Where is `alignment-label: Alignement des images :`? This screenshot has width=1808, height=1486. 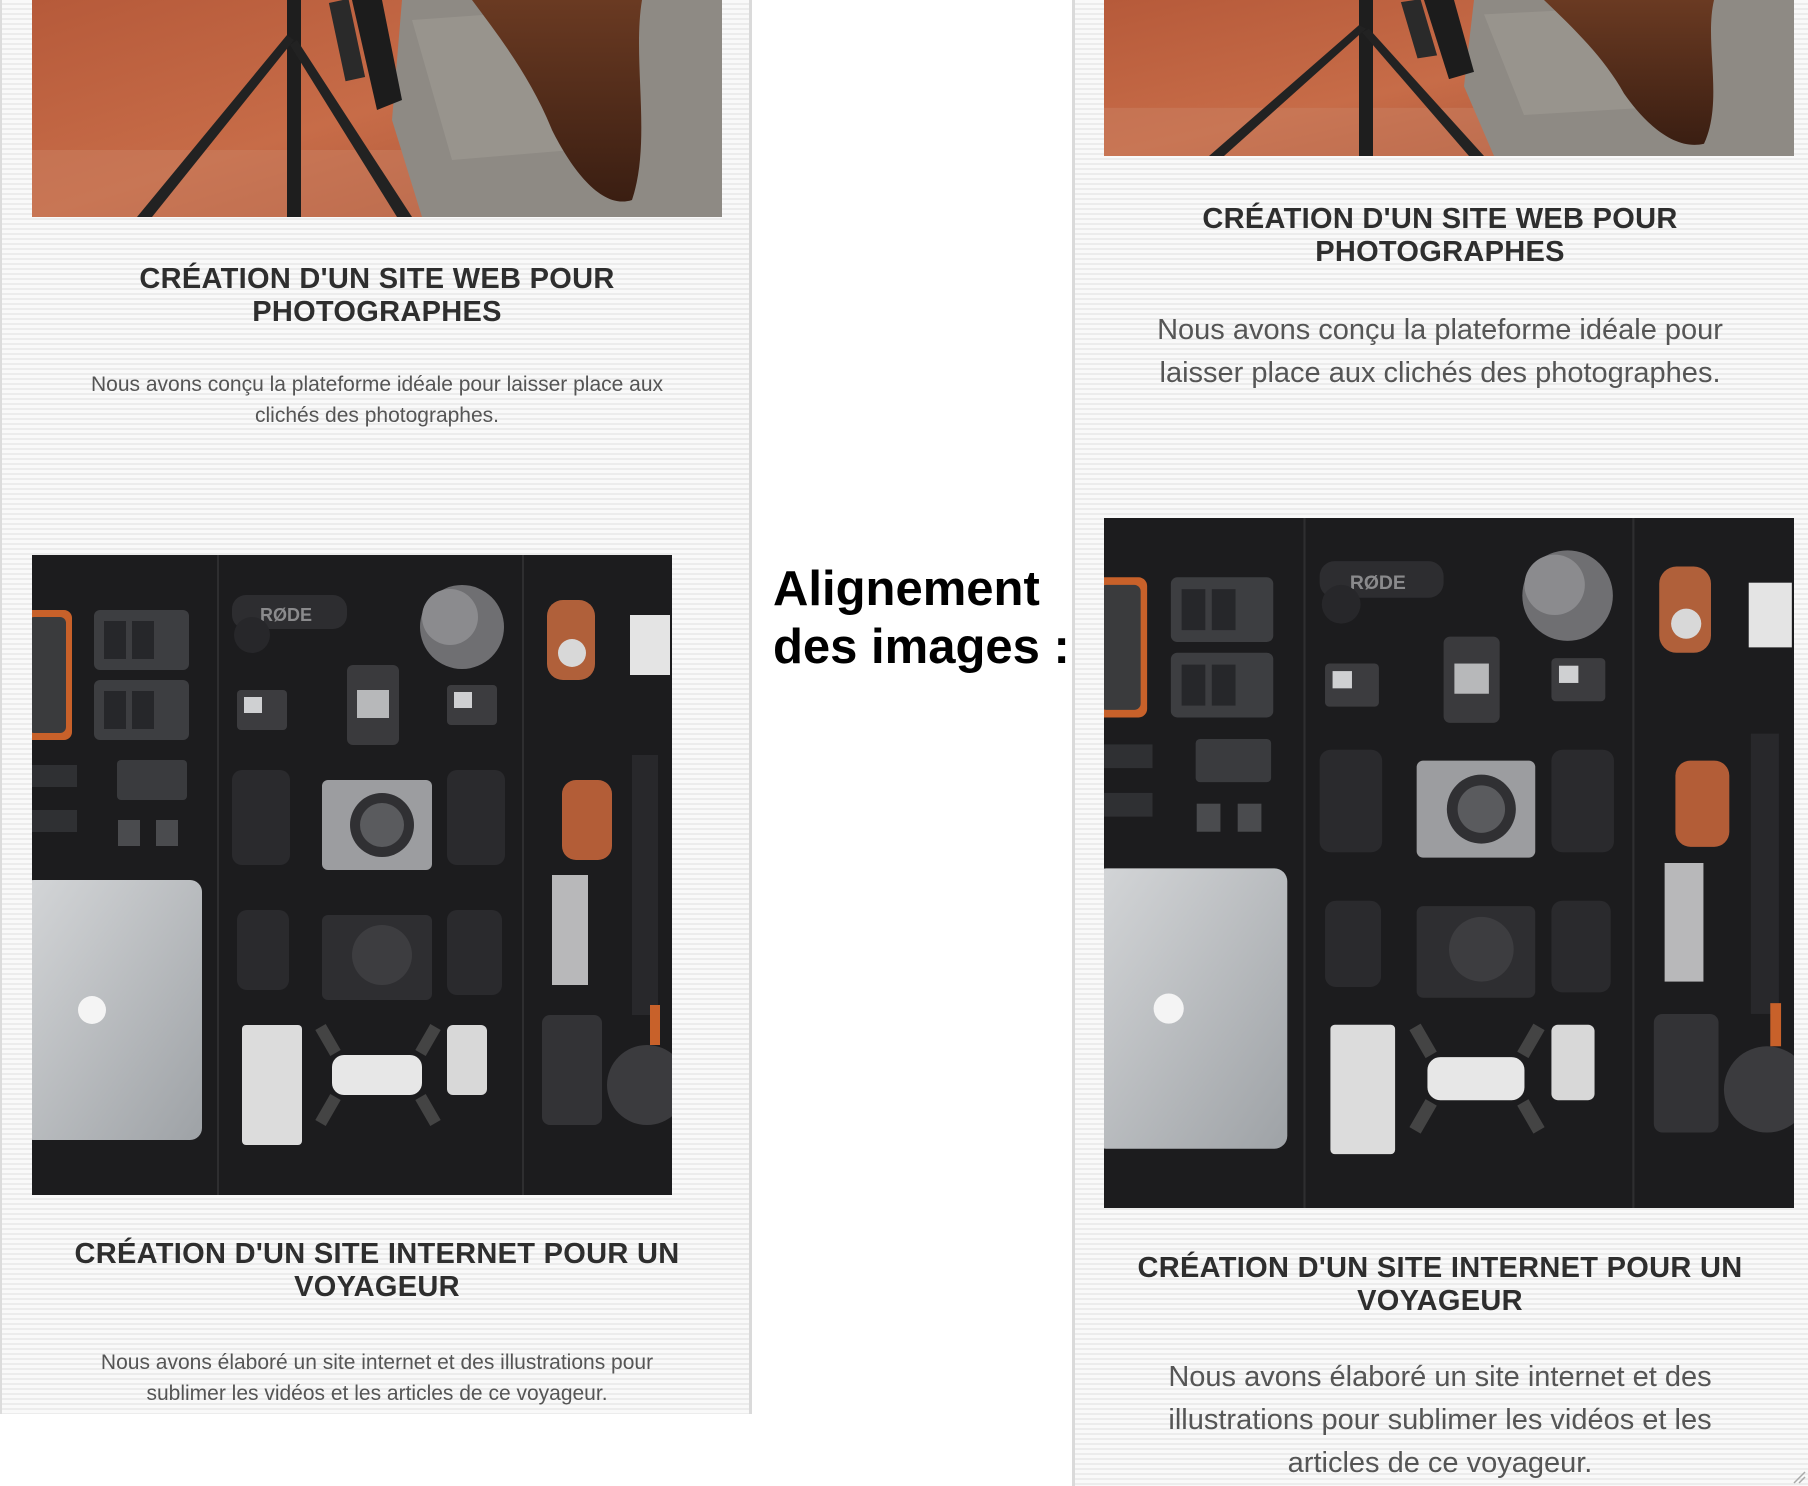 alignment-label: Alignement des images : is located at coordinates (921, 618).